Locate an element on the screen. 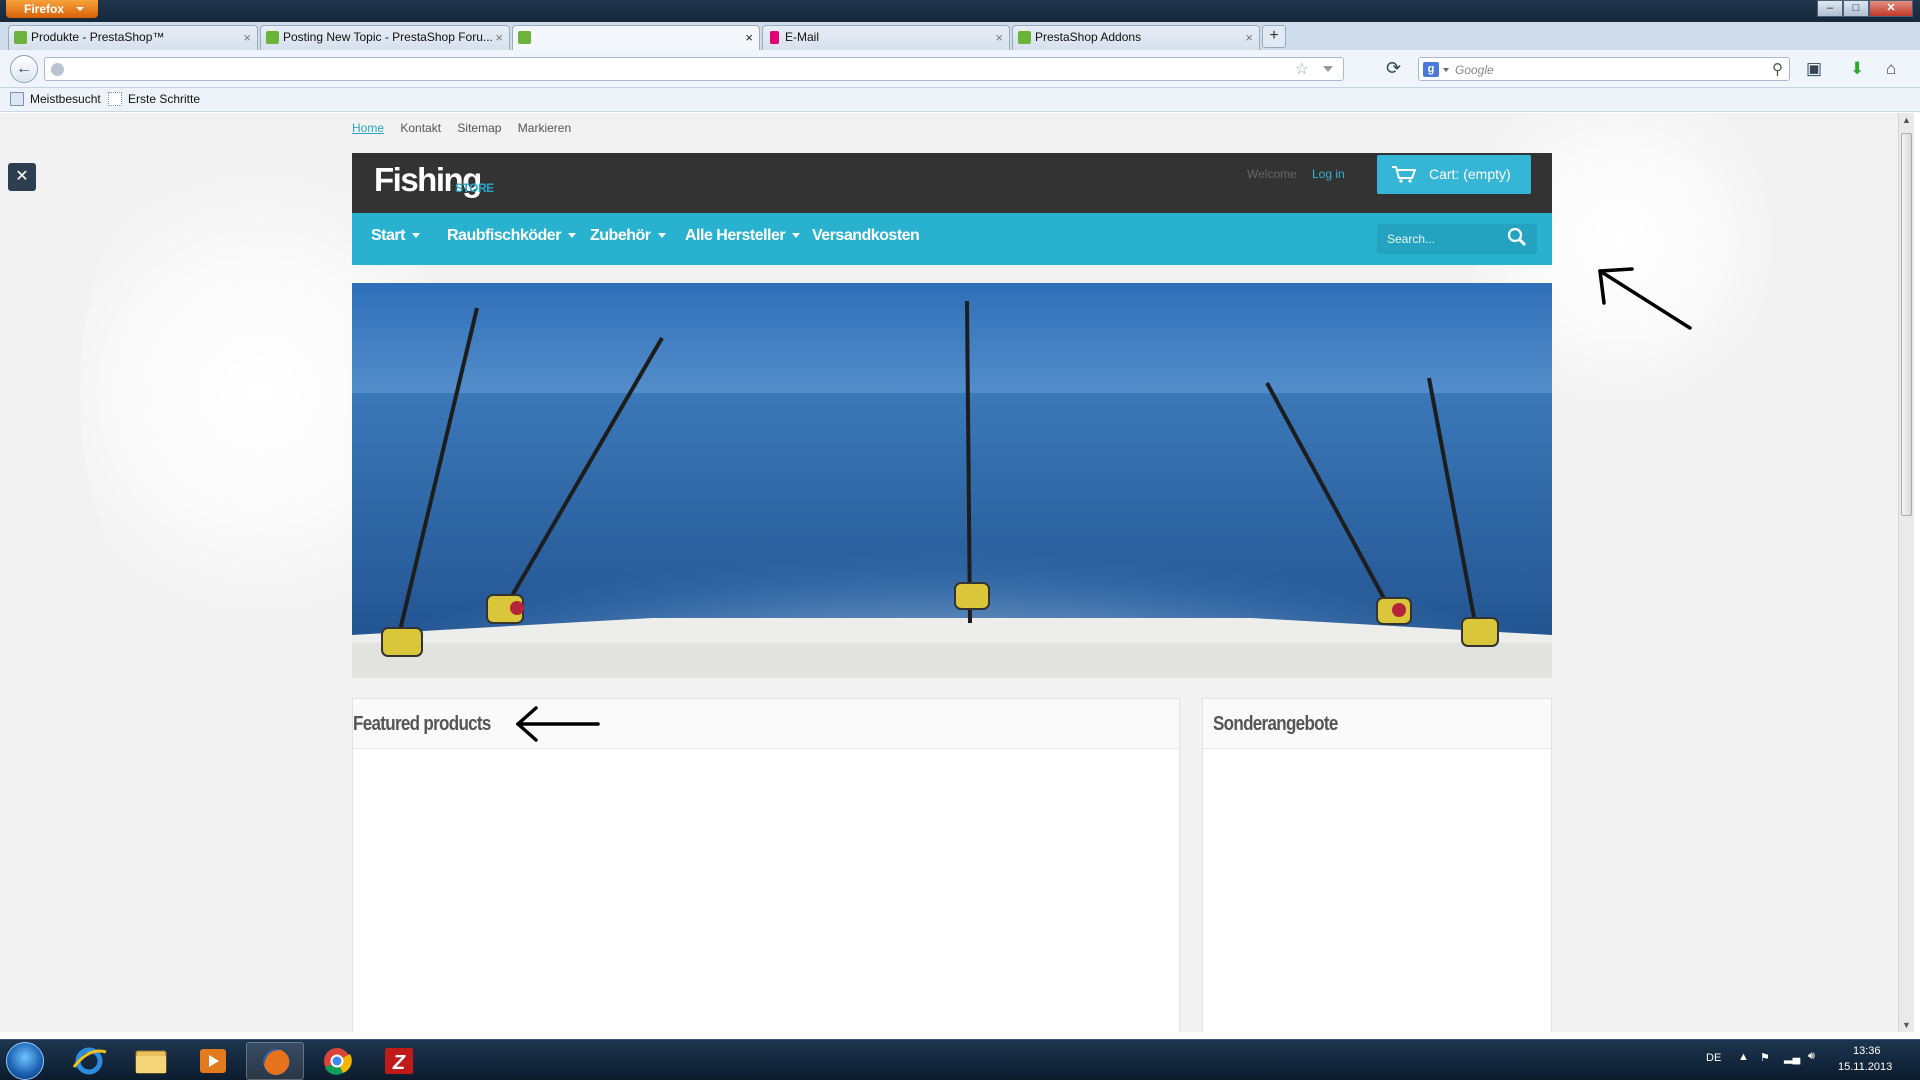 The image size is (1920, 1080). page-scrollbar: ▲ ▼ is located at coordinates (1906, 572).